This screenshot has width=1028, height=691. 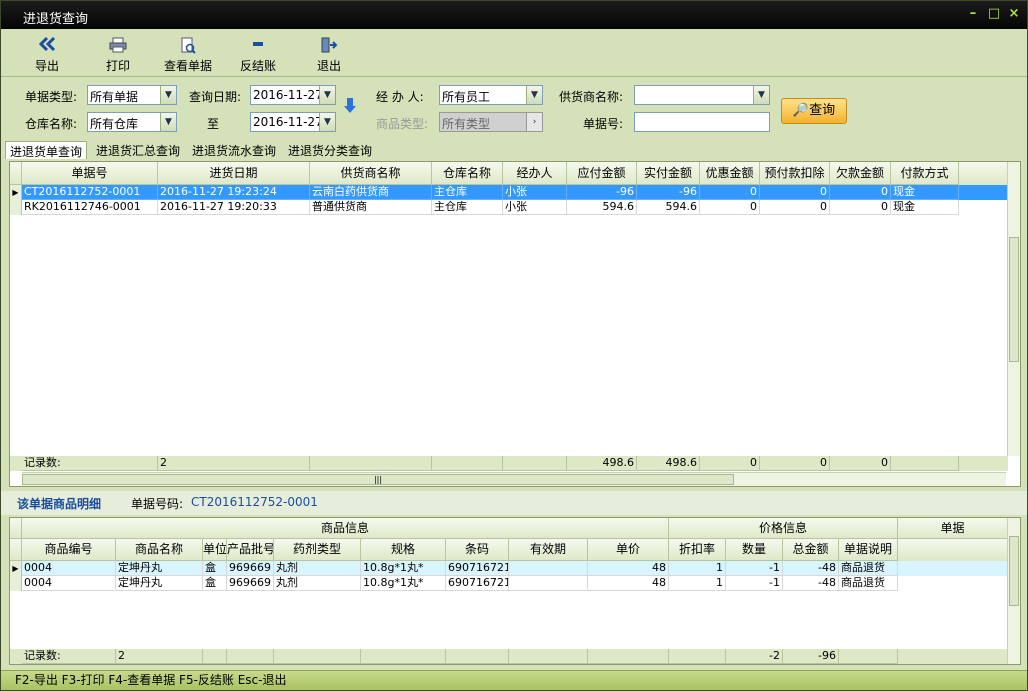 I want to click on row-pointer-icon: ▶, so click(x=16, y=192).